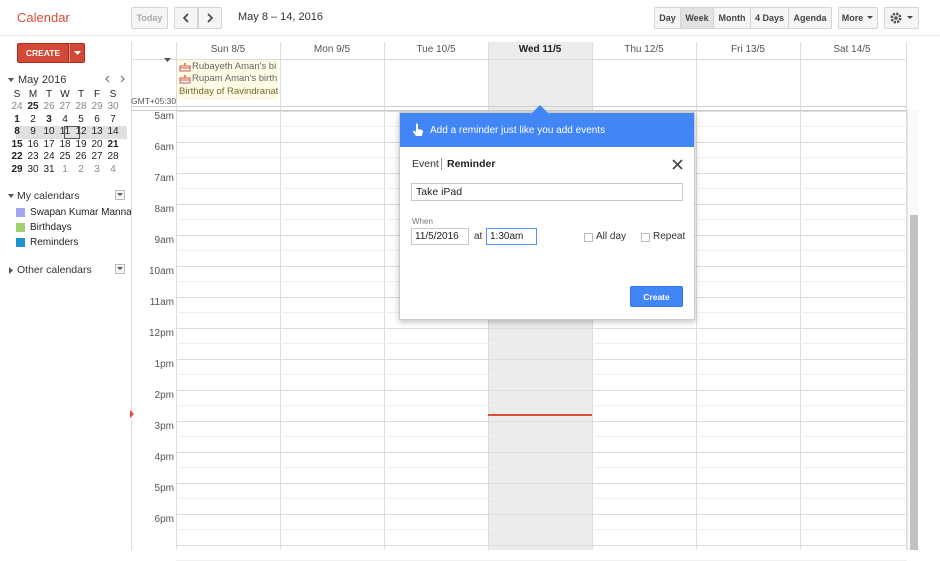 Image resolution: width=940 pixels, height=561 pixels. Describe the element at coordinates (17, 131) in the screenshot. I see `mini-calendar-day: 8` at that location.